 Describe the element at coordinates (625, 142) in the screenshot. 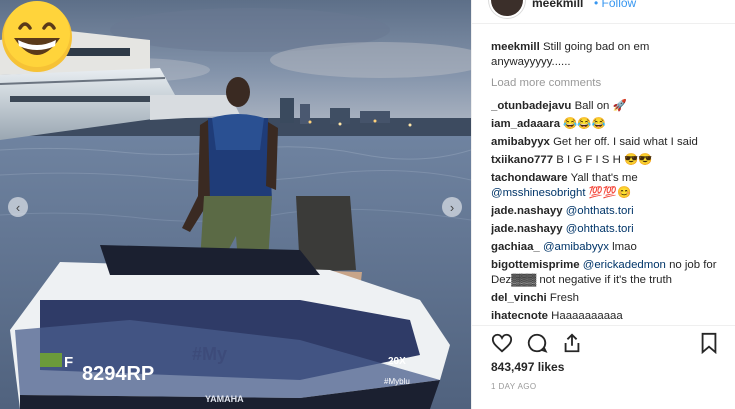

I see `comment-text: Get her off. I said what I said` at that location.